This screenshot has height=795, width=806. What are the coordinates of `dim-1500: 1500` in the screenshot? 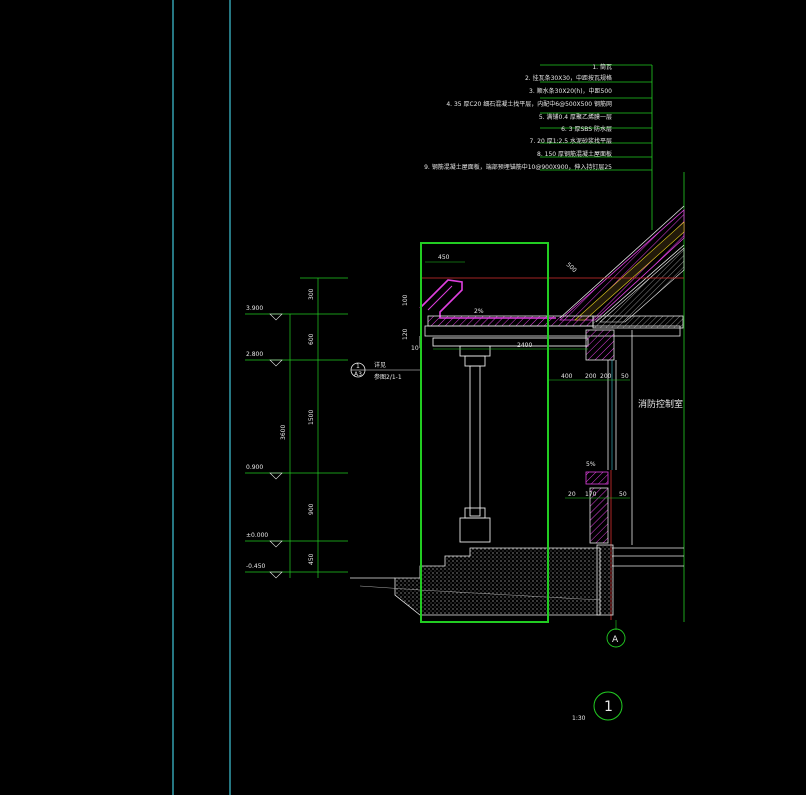 It's located at (311, 417).